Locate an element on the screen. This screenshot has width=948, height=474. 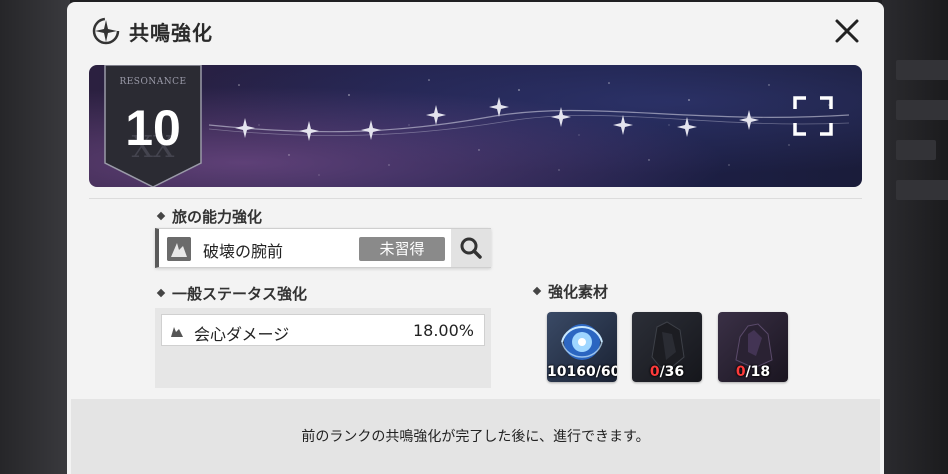
dialog-header: 共鳴強化 is located at coordinates (475, 32).